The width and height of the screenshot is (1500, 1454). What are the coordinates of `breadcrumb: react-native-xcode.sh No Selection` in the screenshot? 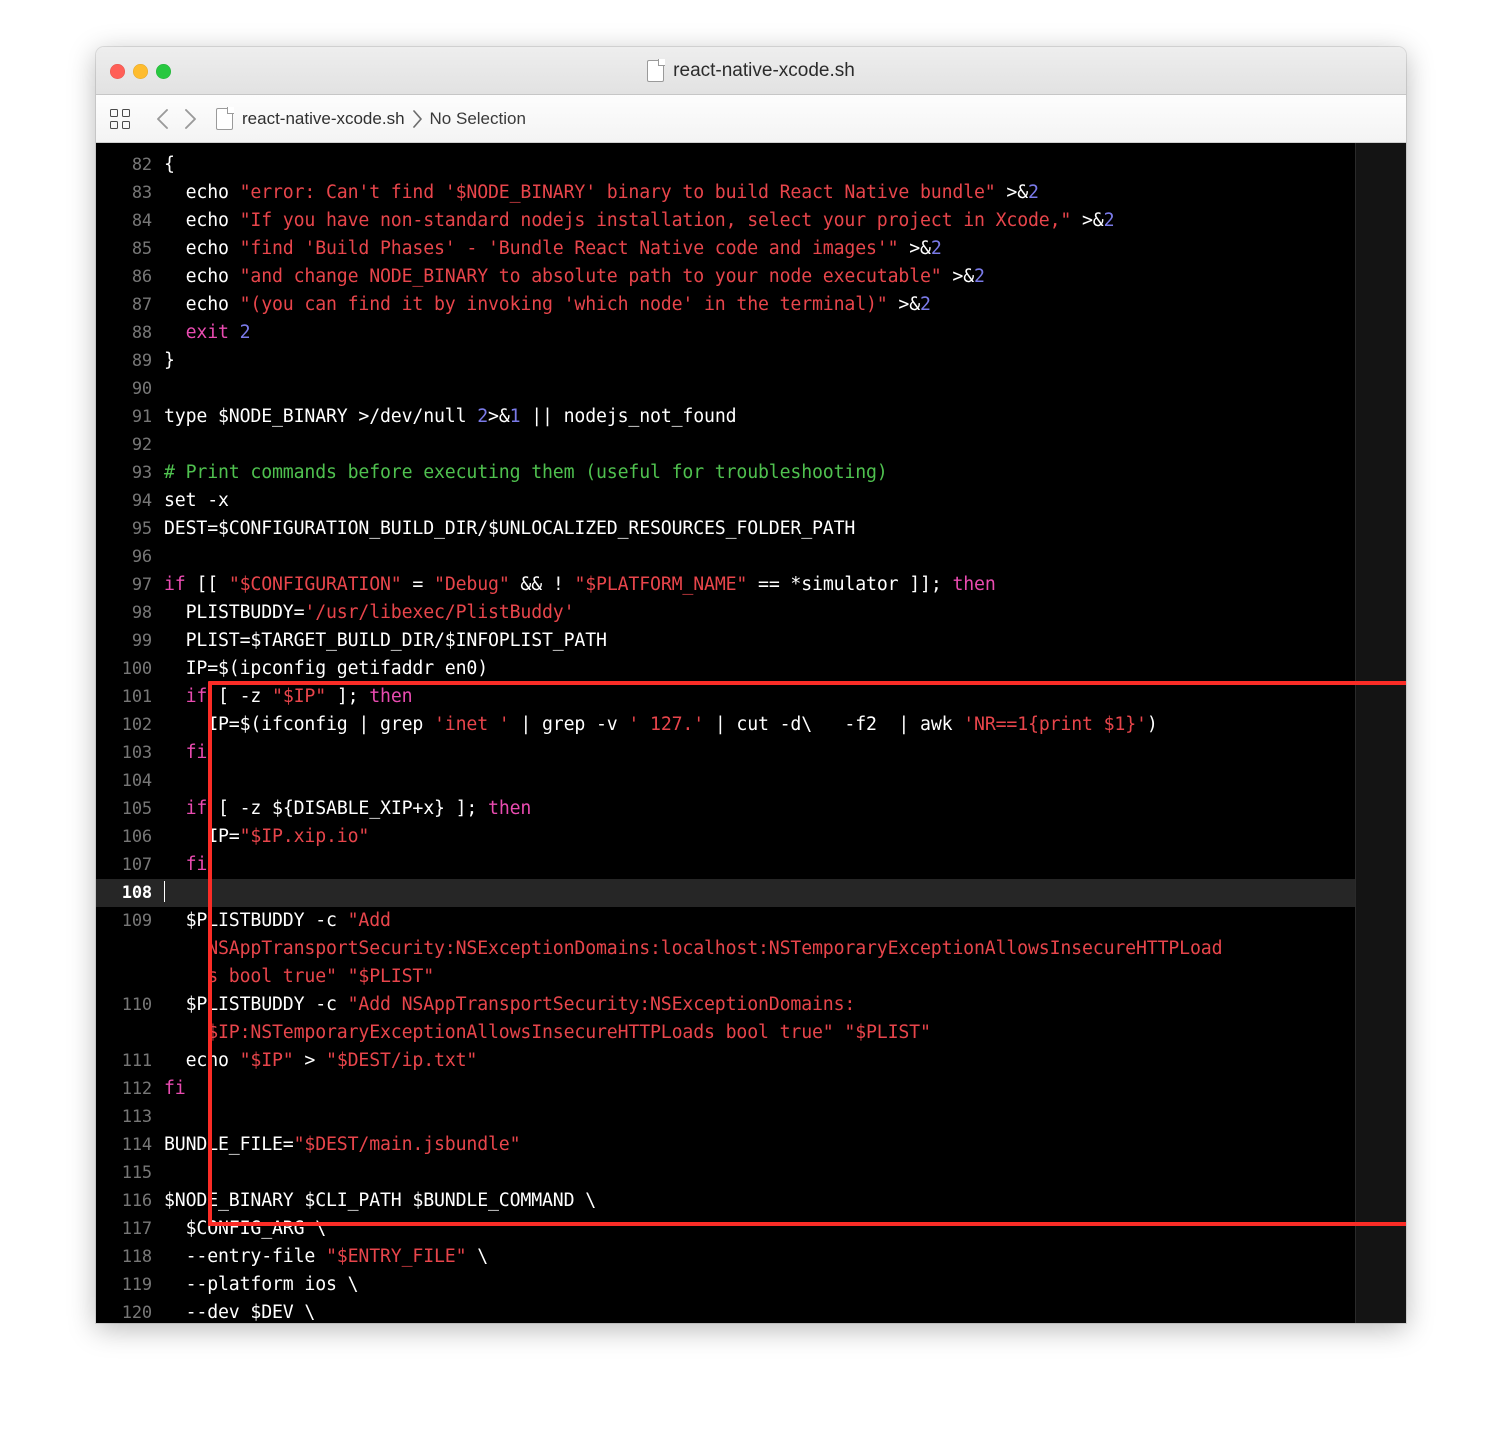 It's located at (751, 119).